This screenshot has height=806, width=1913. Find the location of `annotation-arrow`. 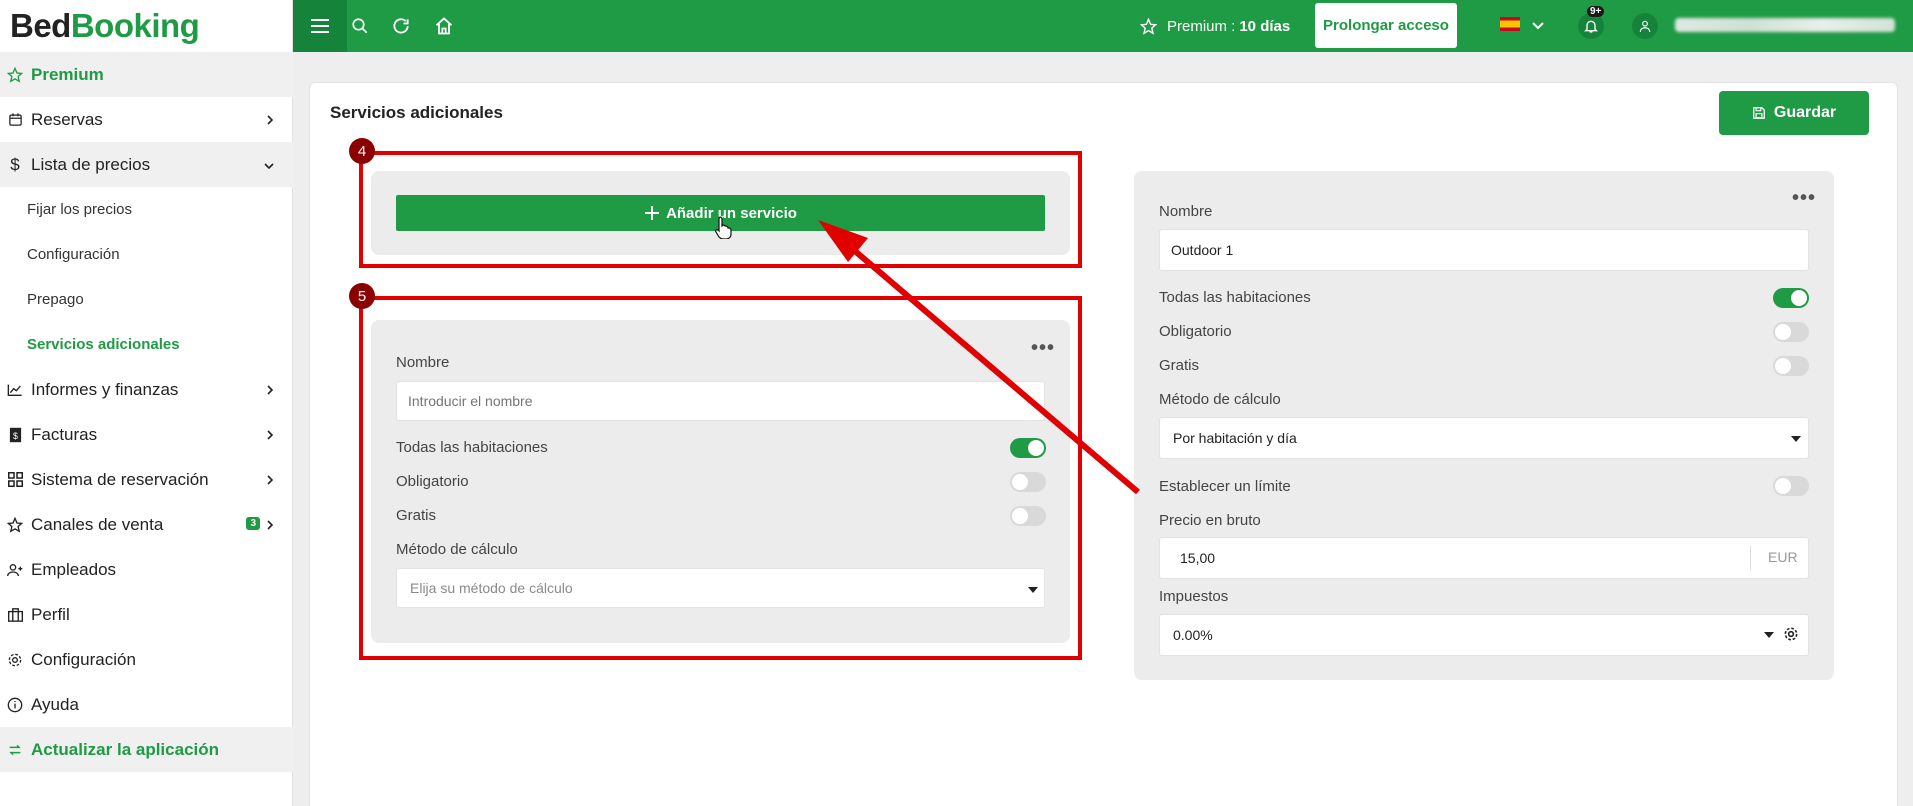

annotation-arrow is located at coordinates (979, 357).